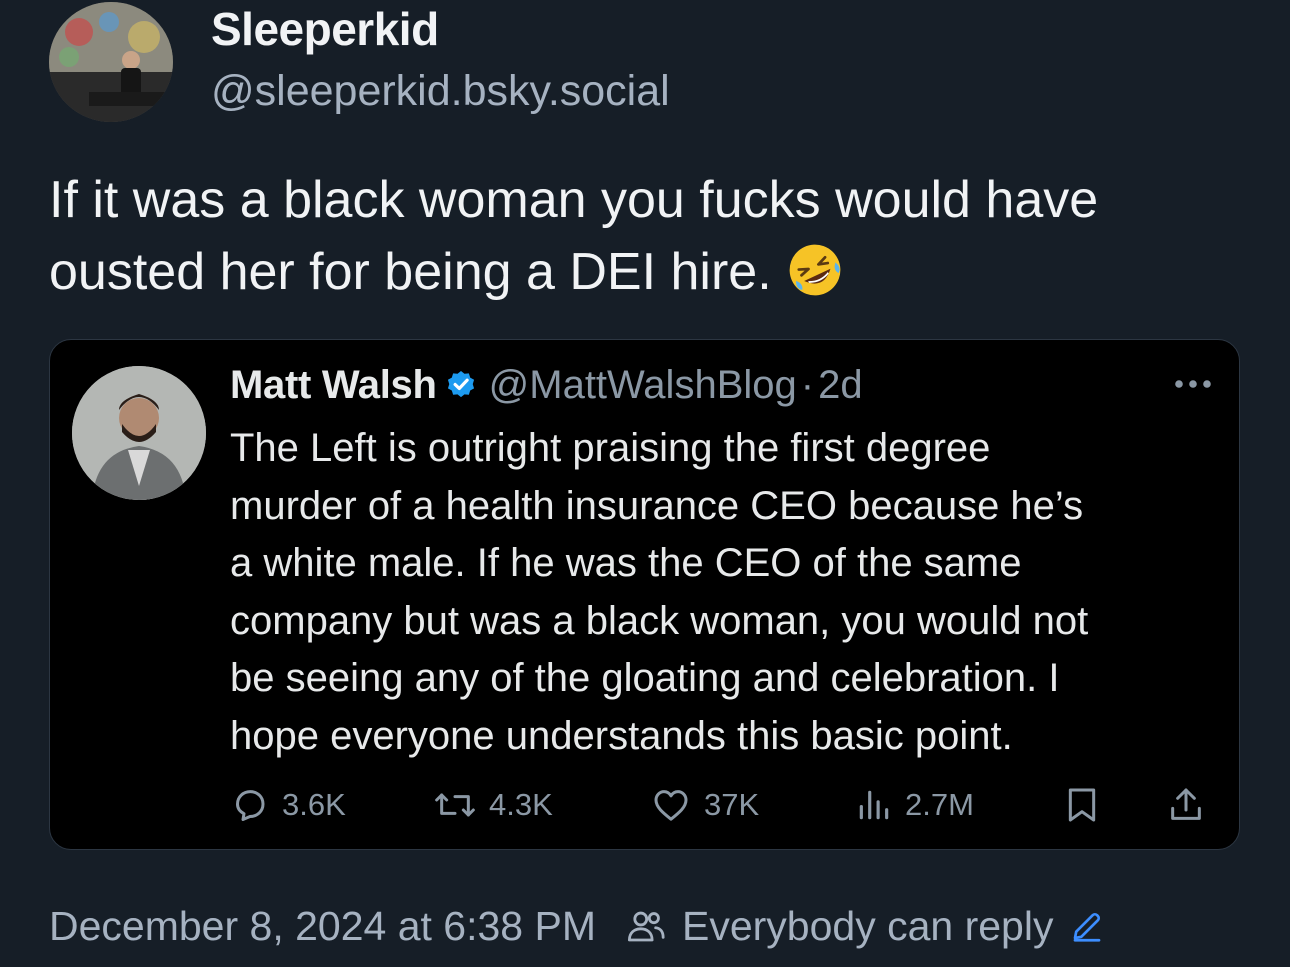  Describe the element at coordinates (867, 926) in the screenshot. I see `reply-setting: Everybody can reply` at that location.